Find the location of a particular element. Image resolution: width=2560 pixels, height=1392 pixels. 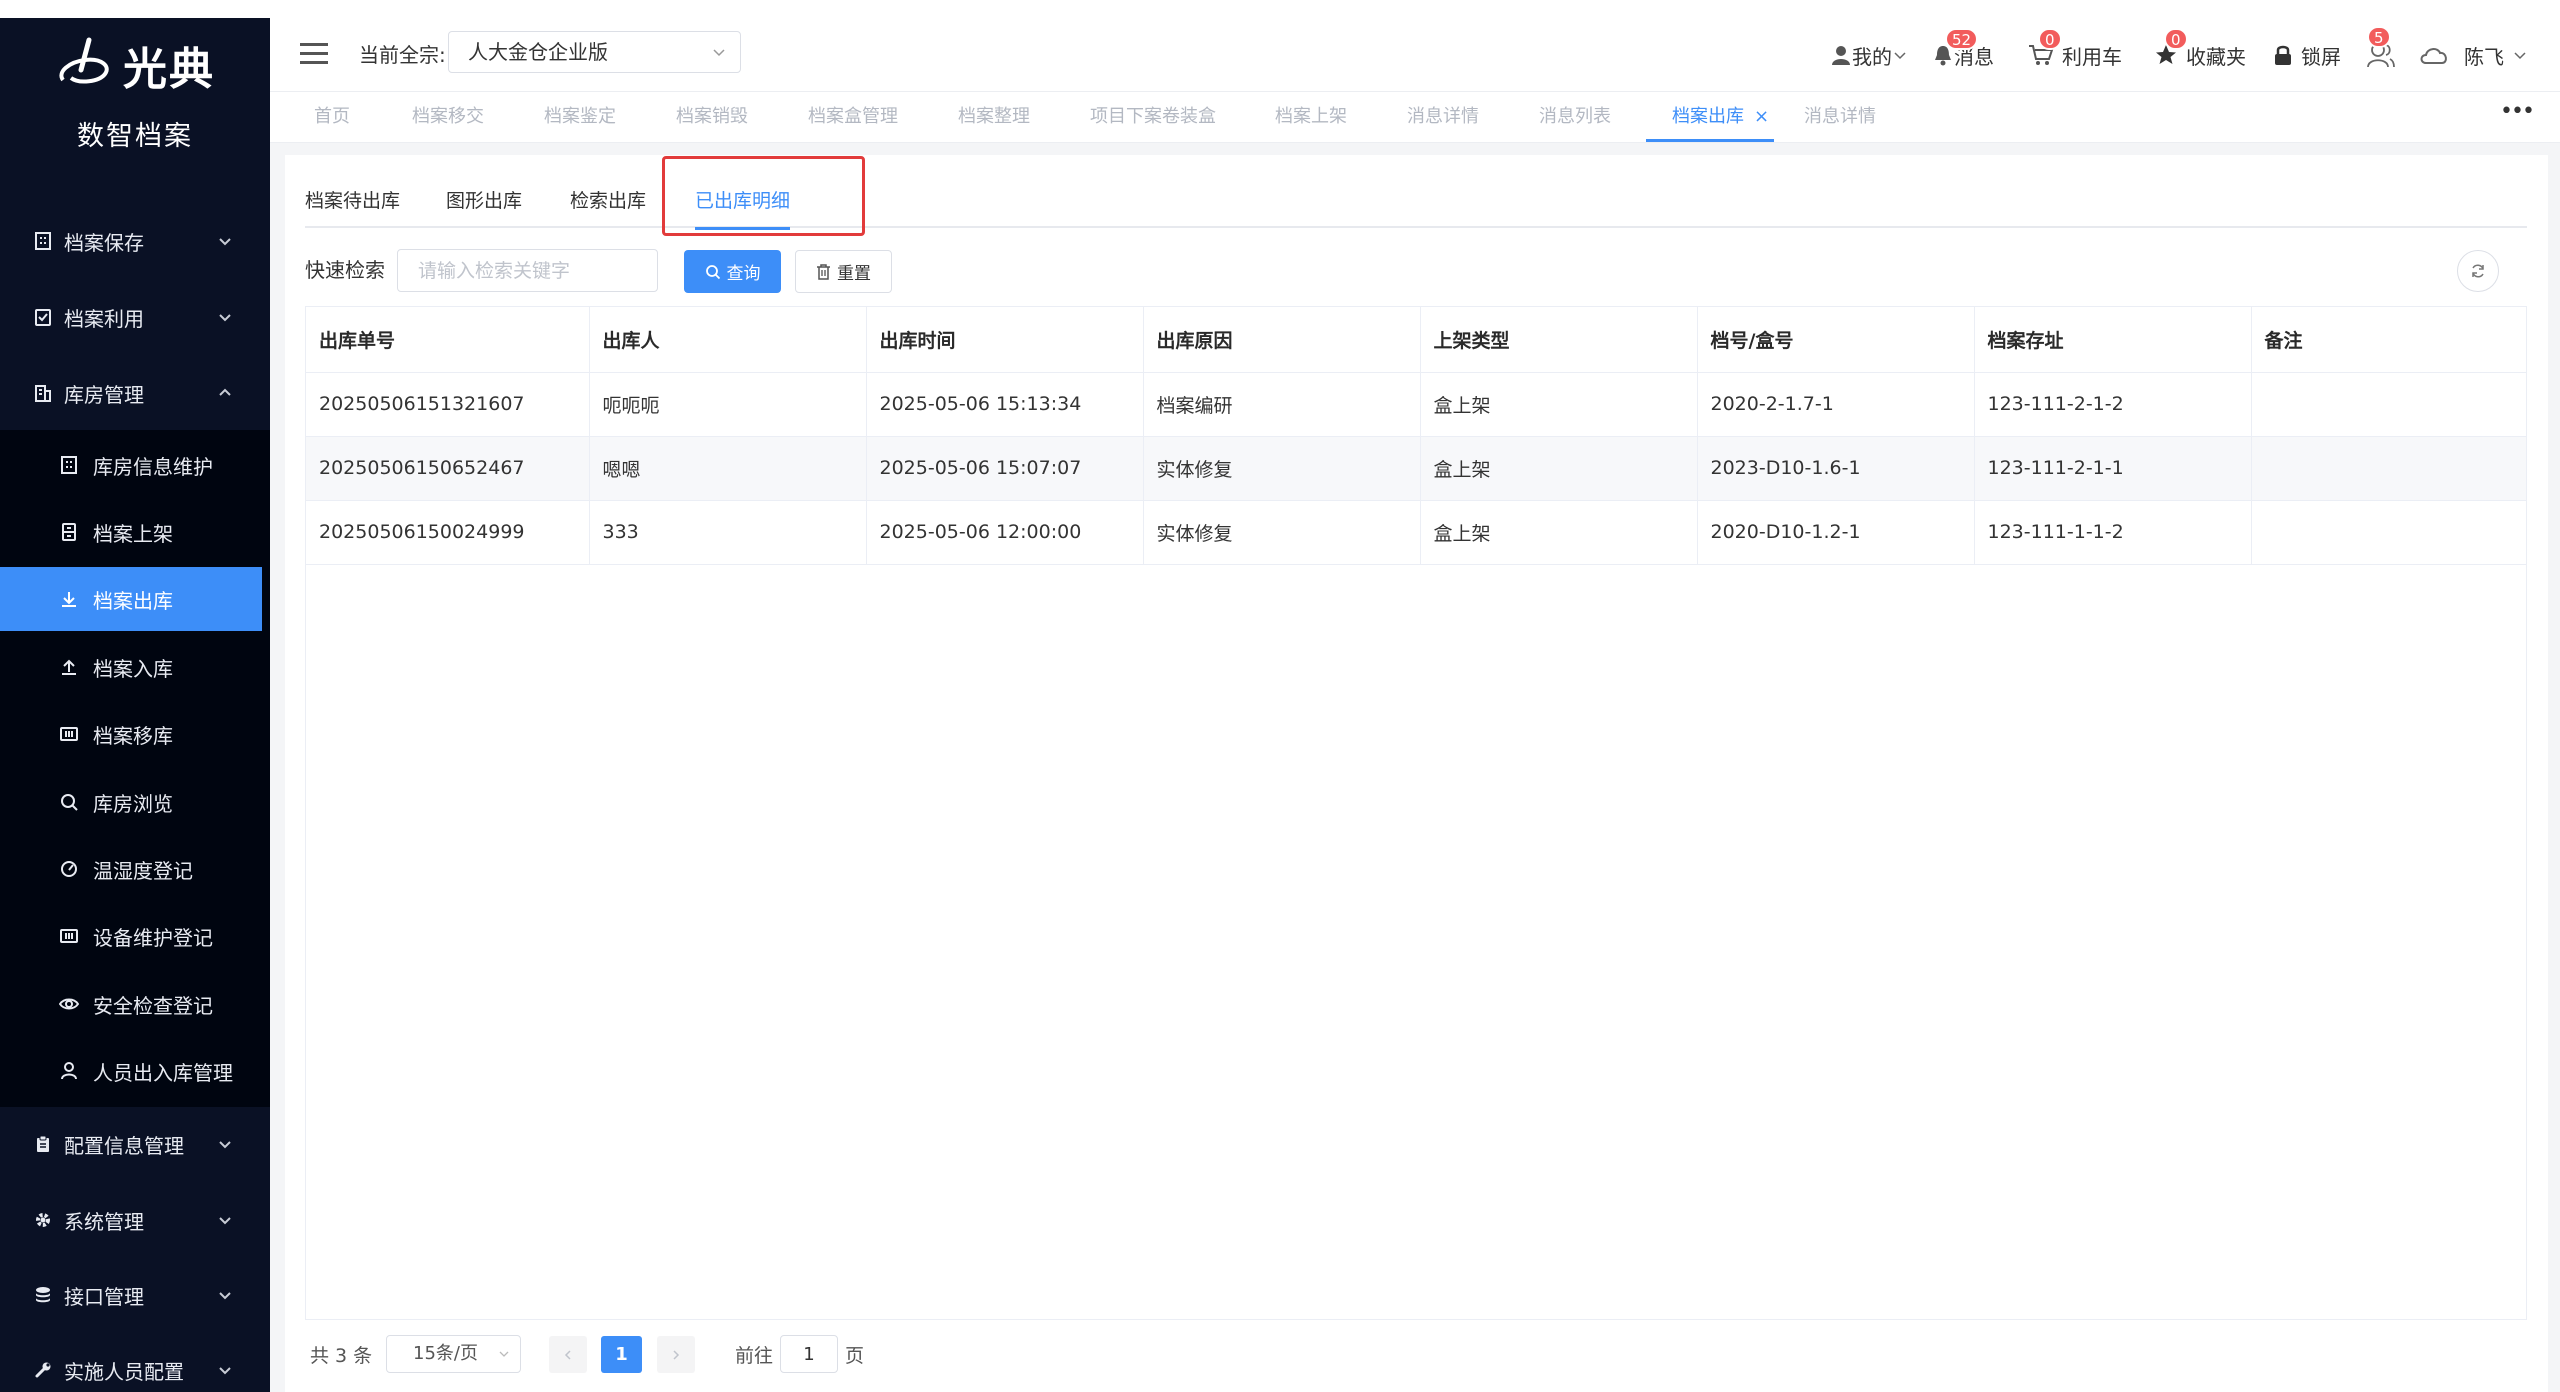

sidebar-subitem-equipment: 设备维护登记 is located at coordinates (131, 936).